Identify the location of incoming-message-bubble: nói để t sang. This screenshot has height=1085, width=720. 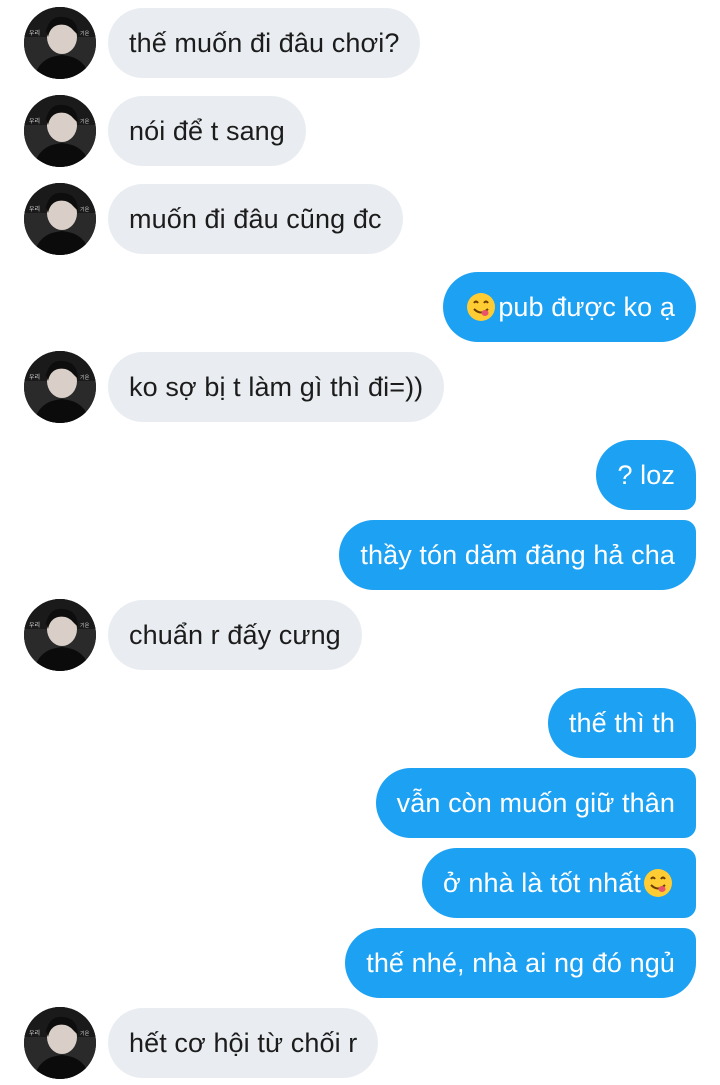
(207, 131).